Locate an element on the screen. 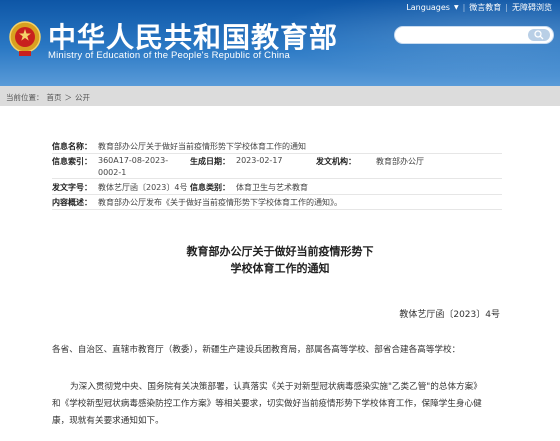  breadcrumb-prefix: 当前位置： is located at coordinates (25, 97).